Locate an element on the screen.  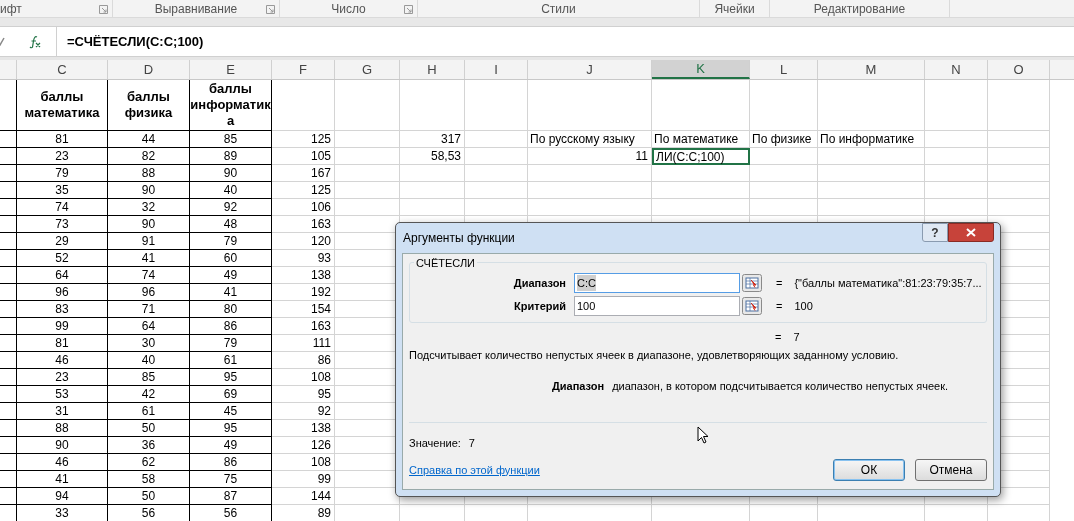
formula-field: =СЧЁТЕСЛИ(C:C;100) is located at coordinates (565, 41).